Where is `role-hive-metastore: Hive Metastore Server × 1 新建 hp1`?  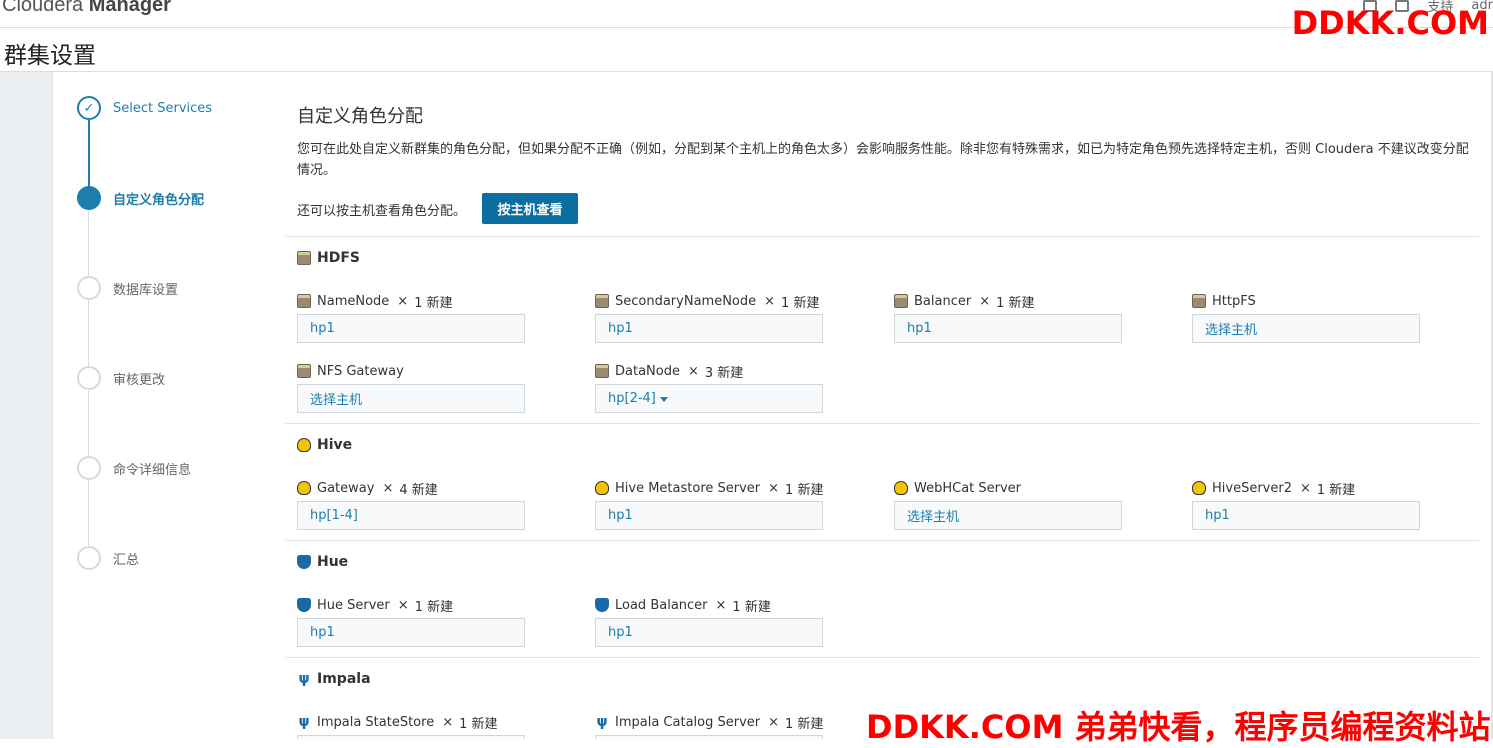 role-hive-metastore: Hive Metastore Server × 1 新建 hp1 is located at coordinates (709, 504).